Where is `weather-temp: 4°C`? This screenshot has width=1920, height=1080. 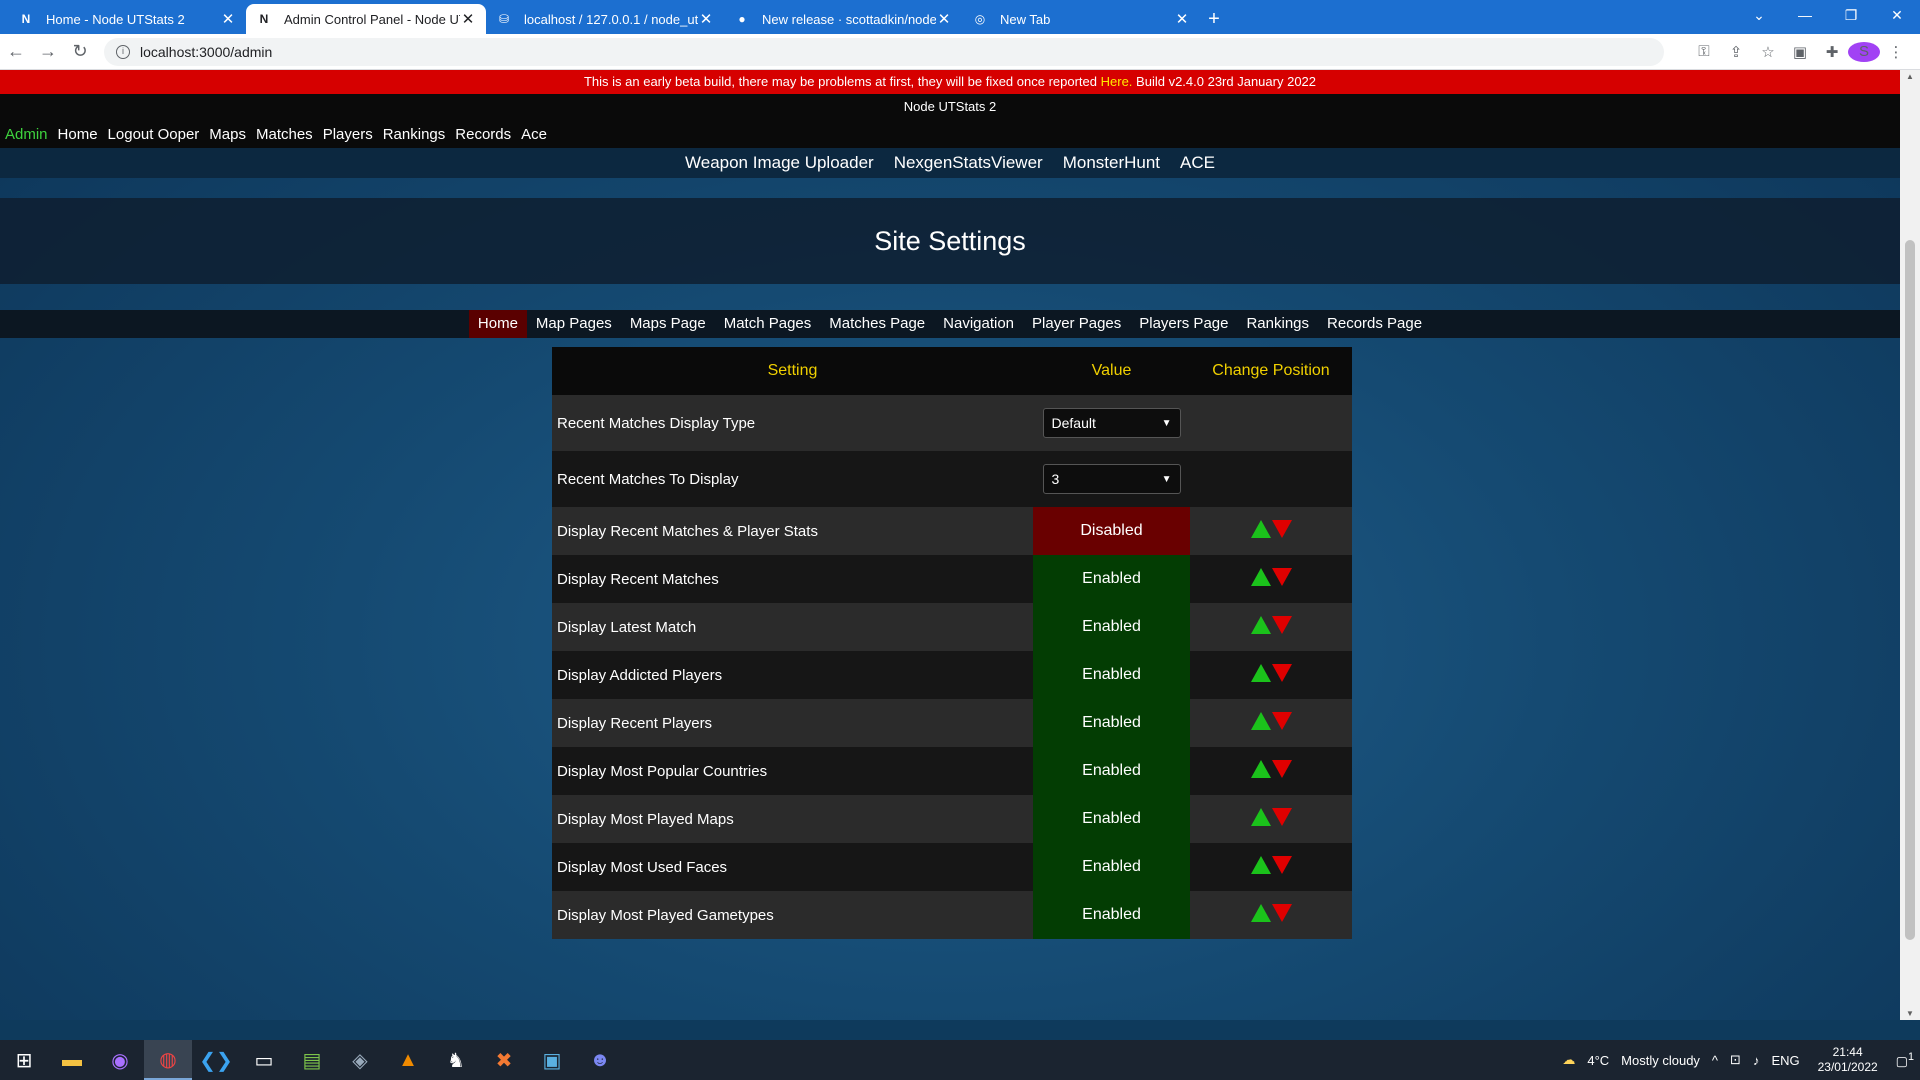 weather-temp: 4°C is located at coordinates (1598, 1060).